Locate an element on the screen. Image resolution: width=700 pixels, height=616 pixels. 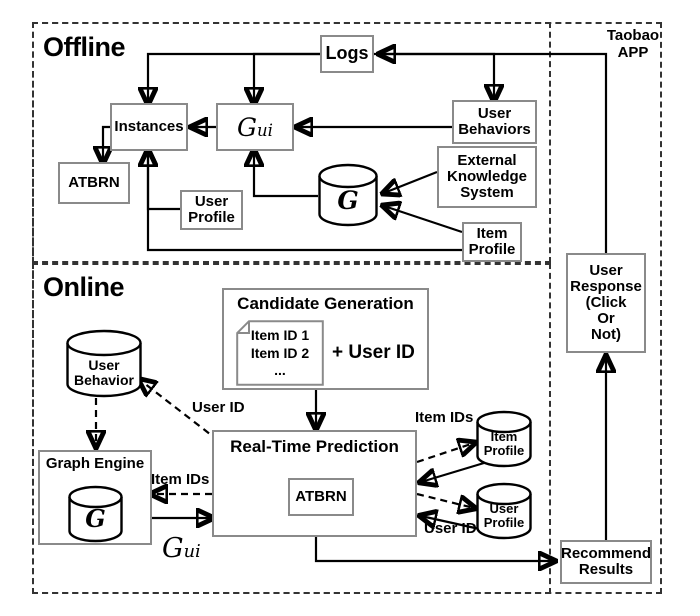
offline-item-profile-node: Item Profile is located at coordinates (492, 242).